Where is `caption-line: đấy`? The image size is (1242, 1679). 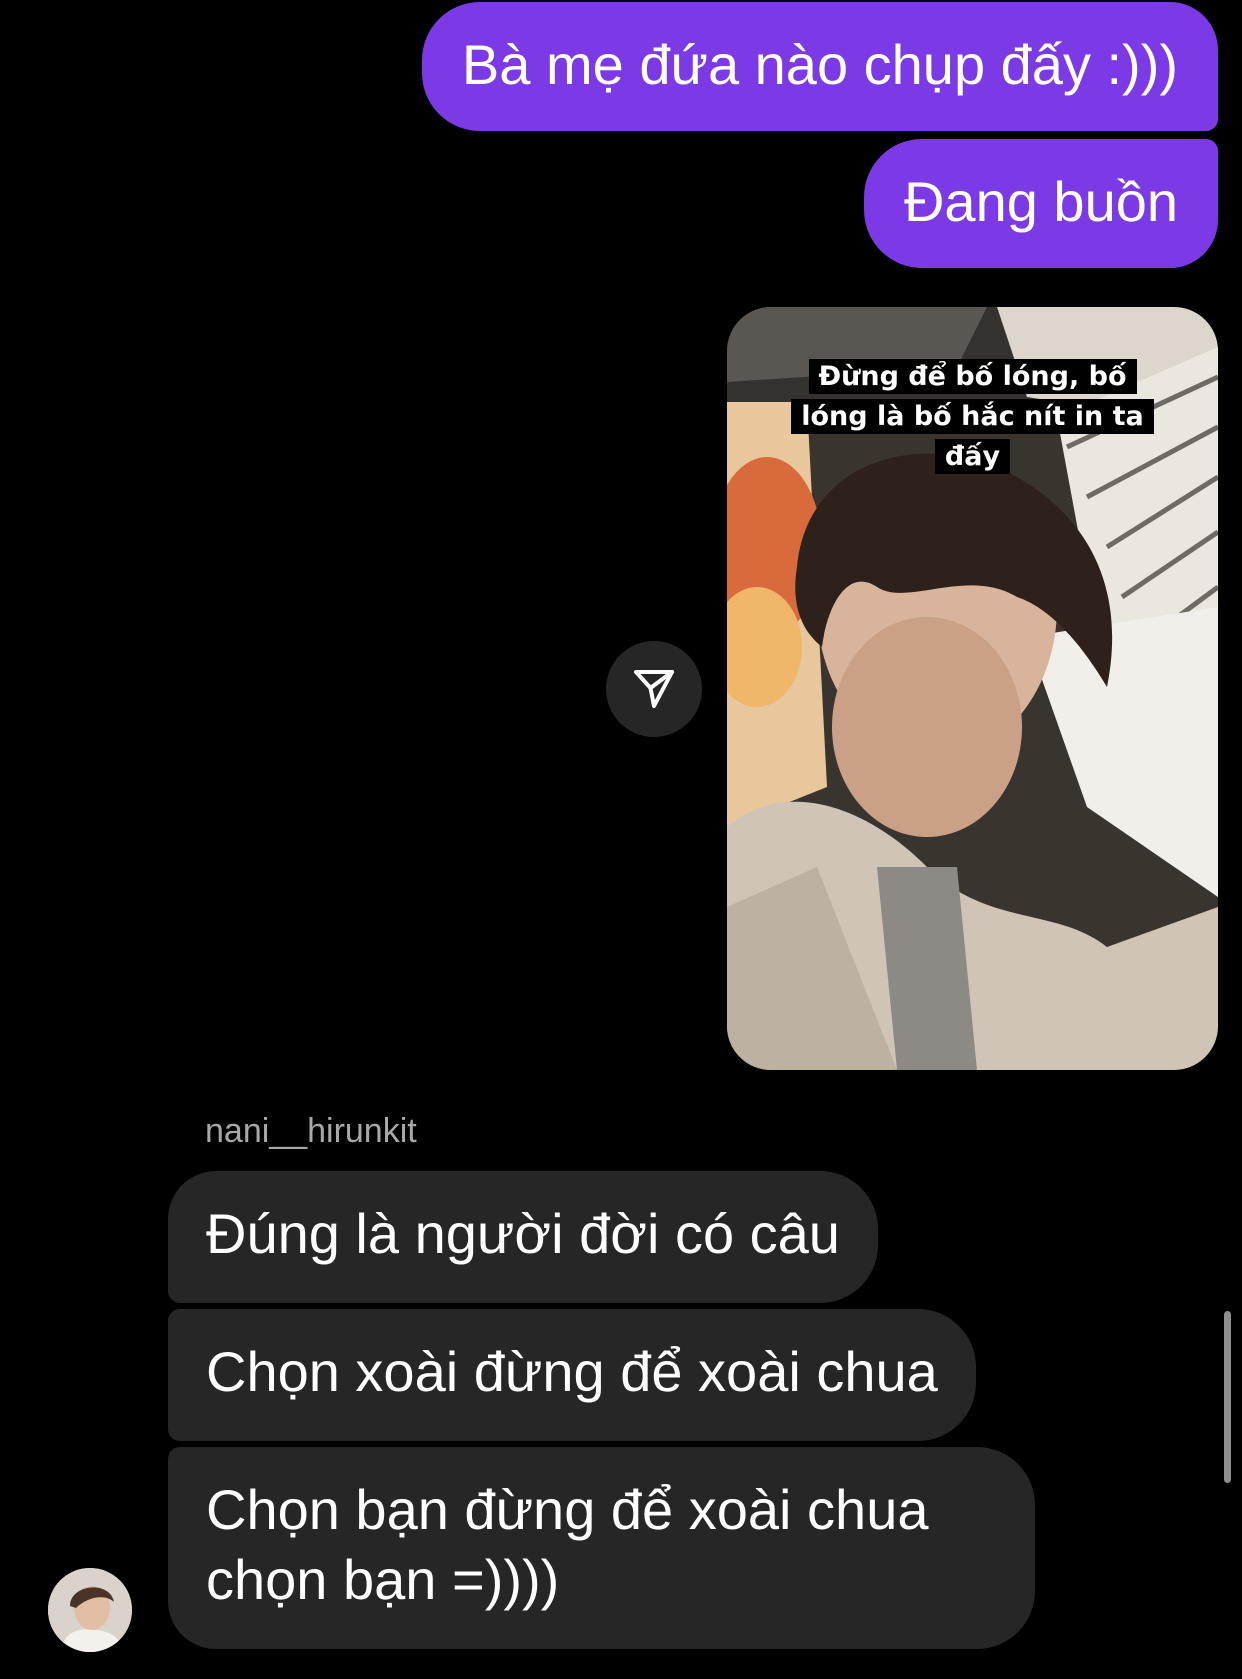
caption-line: đấy is located at coordinates (972, 456).